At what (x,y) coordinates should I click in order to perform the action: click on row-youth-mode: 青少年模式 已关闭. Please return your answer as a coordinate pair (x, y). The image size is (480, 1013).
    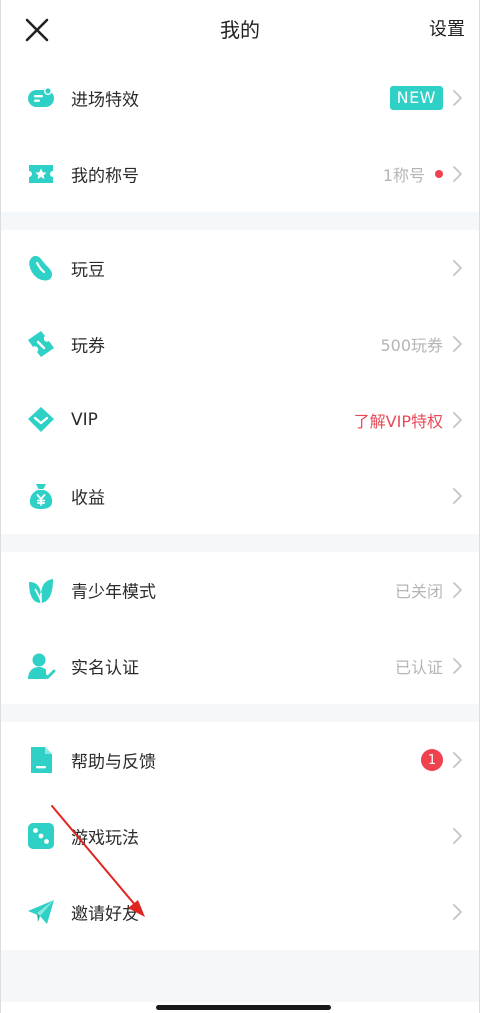
    Looking at the image, I should click on (240, 590).